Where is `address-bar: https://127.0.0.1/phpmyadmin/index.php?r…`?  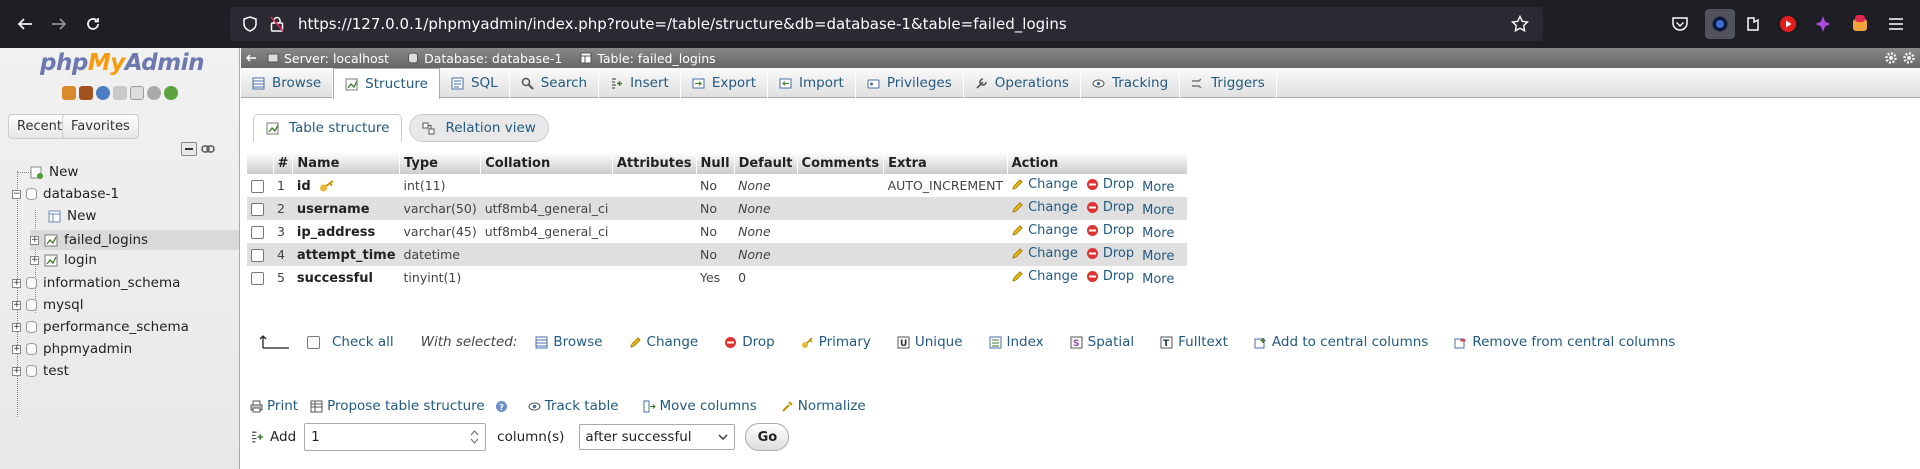 address-bar: https://127.0.0.1/phpmyadmin/index.php?r… is located at coordinates (886, 24).